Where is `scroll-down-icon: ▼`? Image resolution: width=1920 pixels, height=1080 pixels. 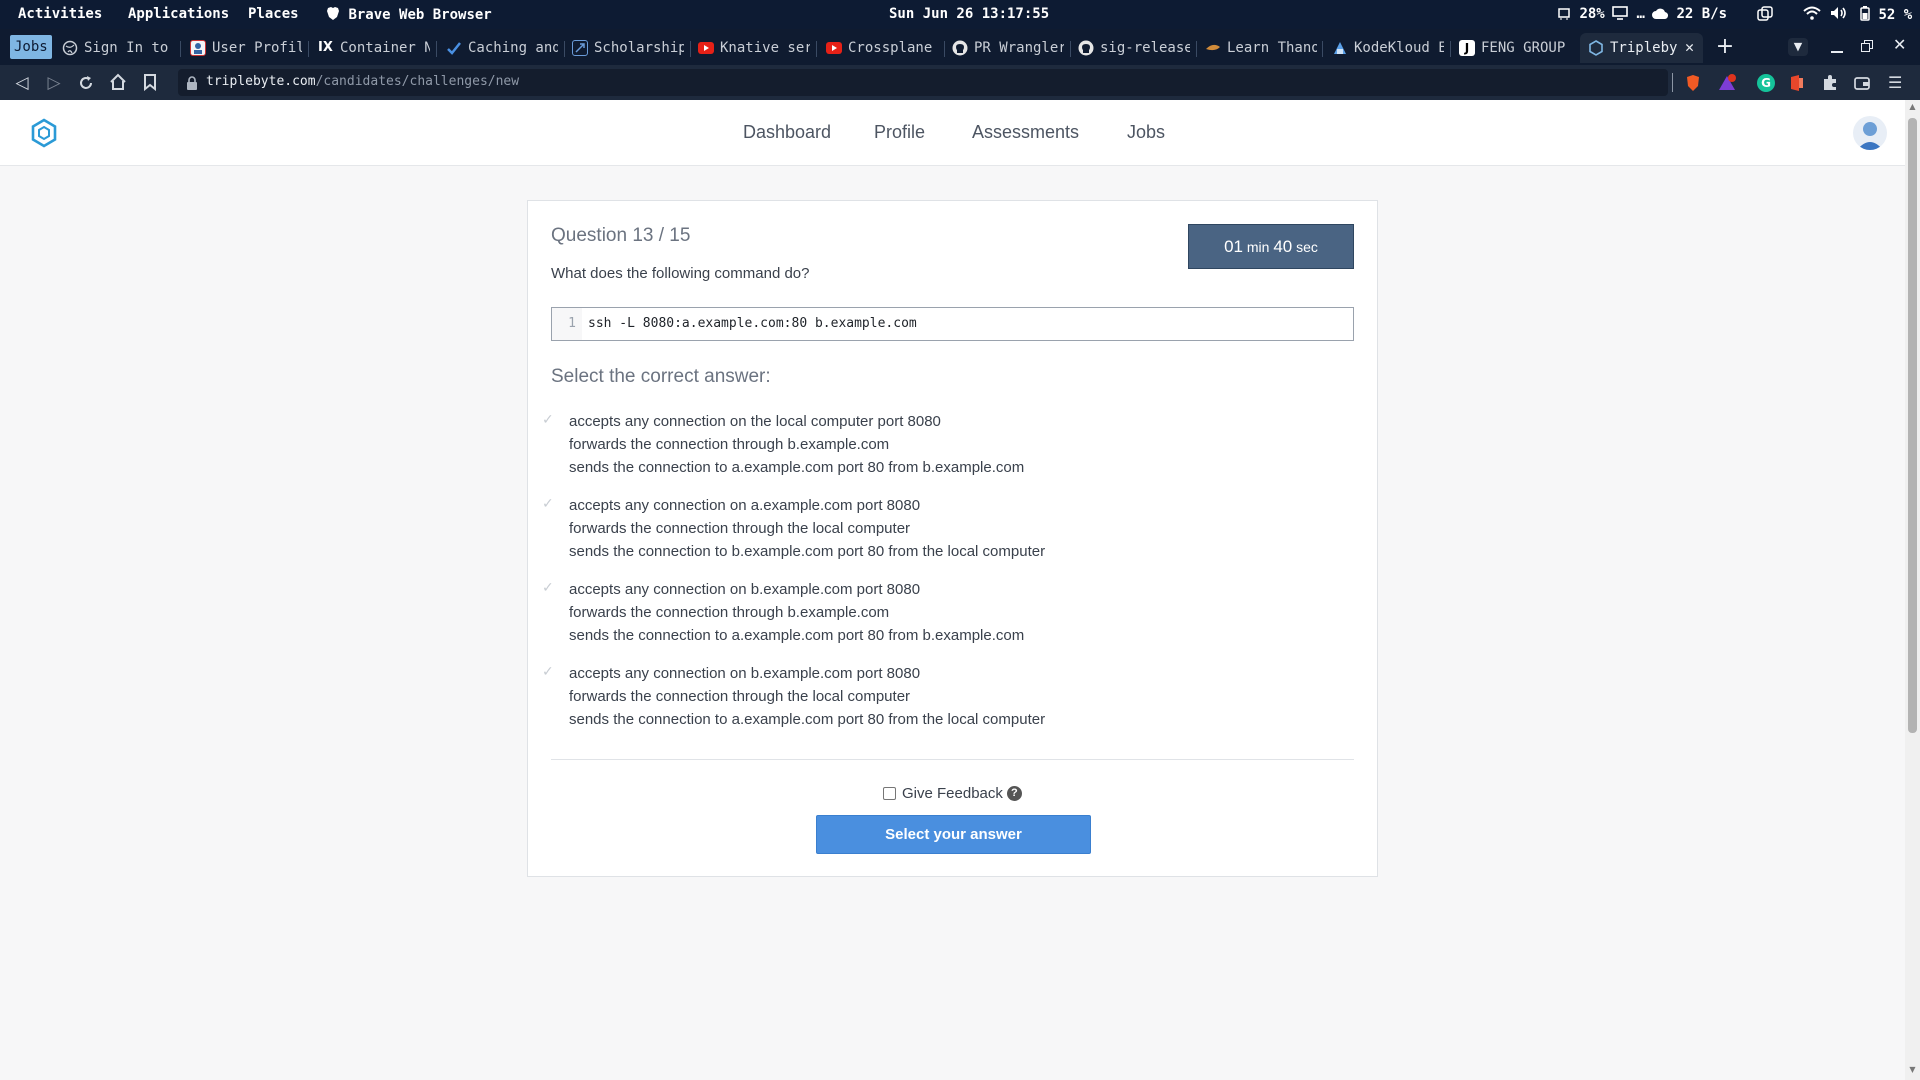 scroll-down-icon: ▼ is located at coordinates (1912, 1070).